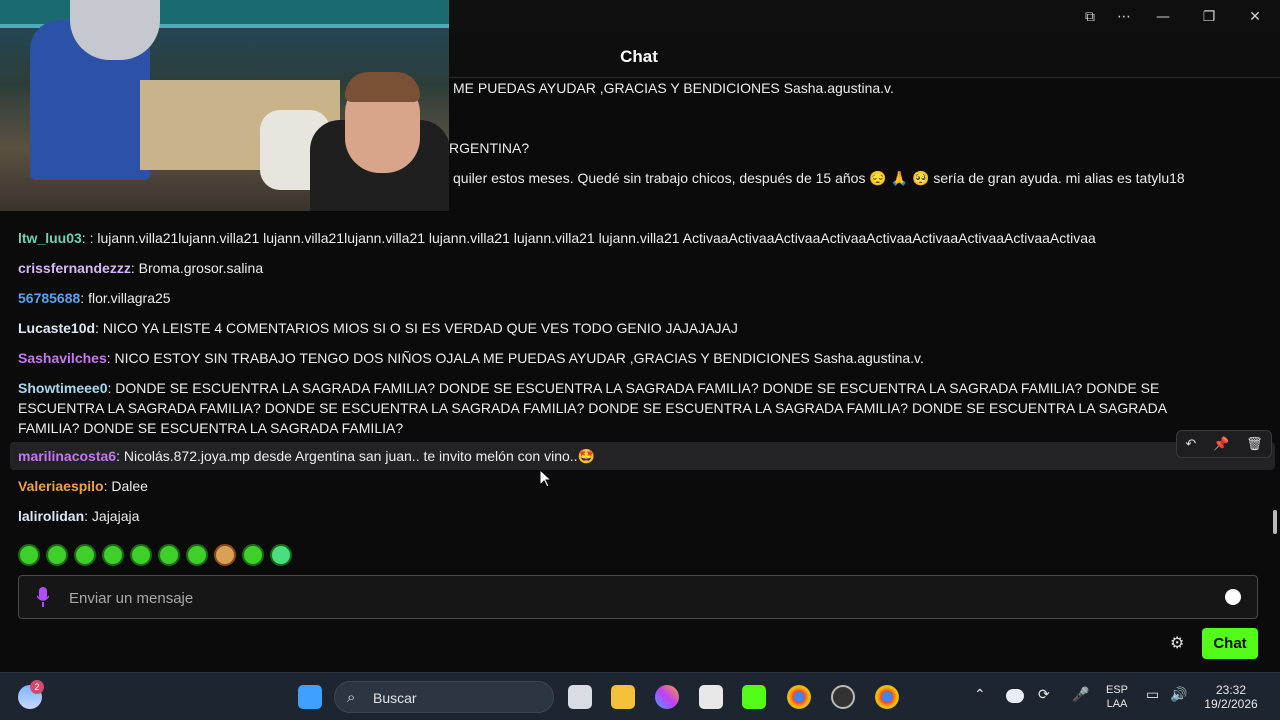  Describe the element at coordinates (351, 697) in the screenshot. I see `search-icon: ⌕` at that location.